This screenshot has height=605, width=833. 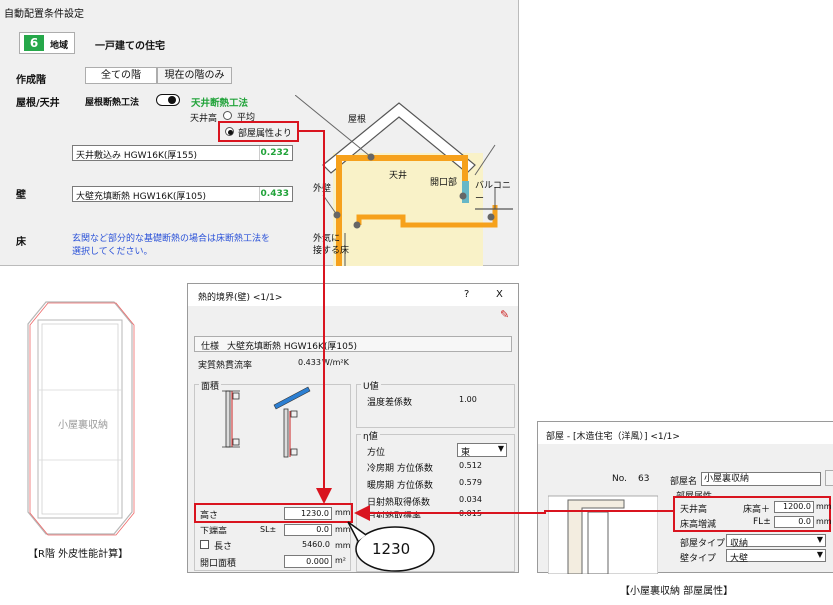 I want to click on callout-text: 1230, so click(x=391, y=549).